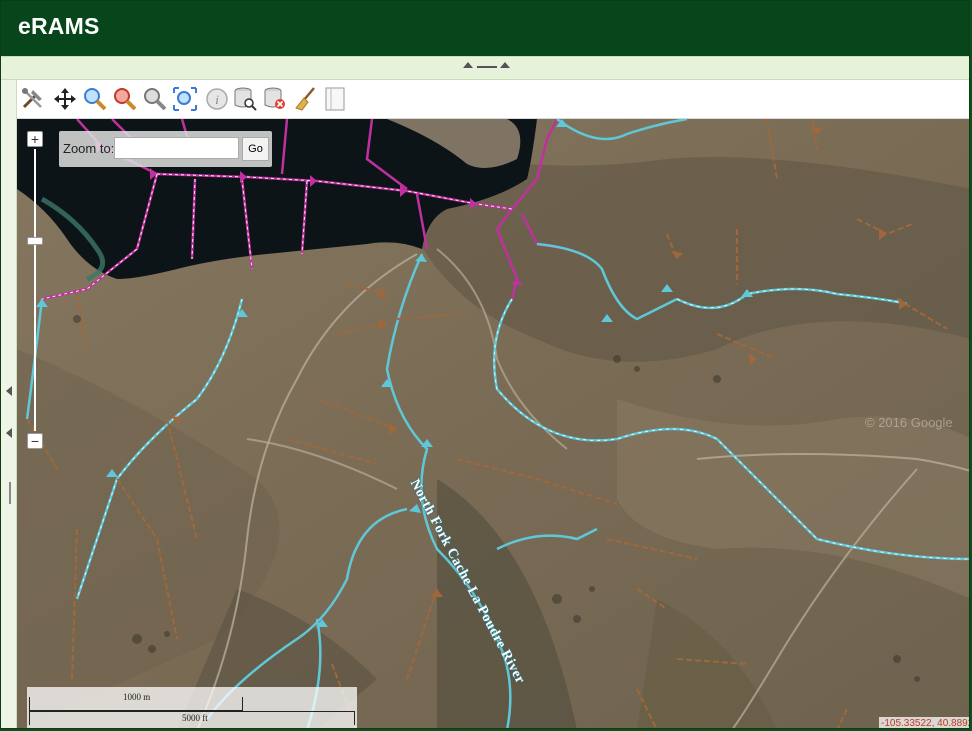 Image resolution: width=972 pixels, height=731 pixels. Describe the element at coordinates (35, 441) in the screenshot. I see `zoom-out-button: −` at that location.